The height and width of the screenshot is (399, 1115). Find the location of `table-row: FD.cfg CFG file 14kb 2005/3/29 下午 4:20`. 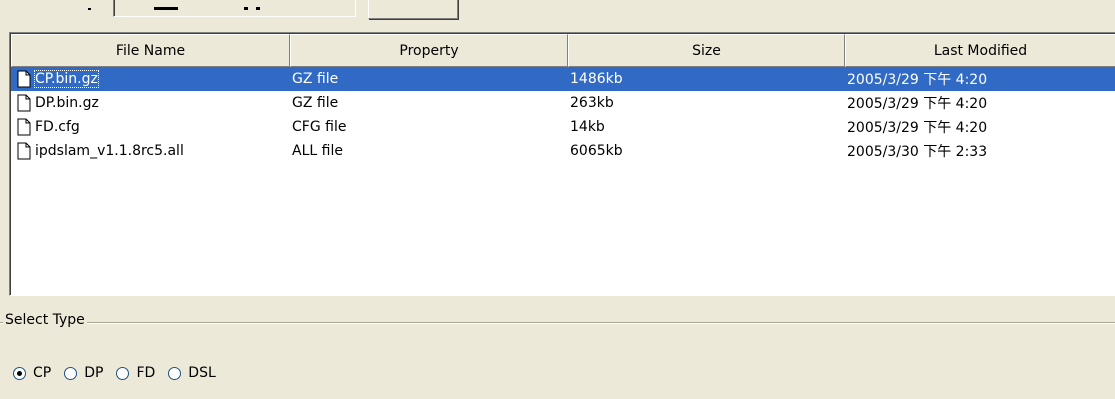

table-row: FD.cfg CFG file 14kb 2005/3/29 下午 4:20 is located at coordinates (563, 127).